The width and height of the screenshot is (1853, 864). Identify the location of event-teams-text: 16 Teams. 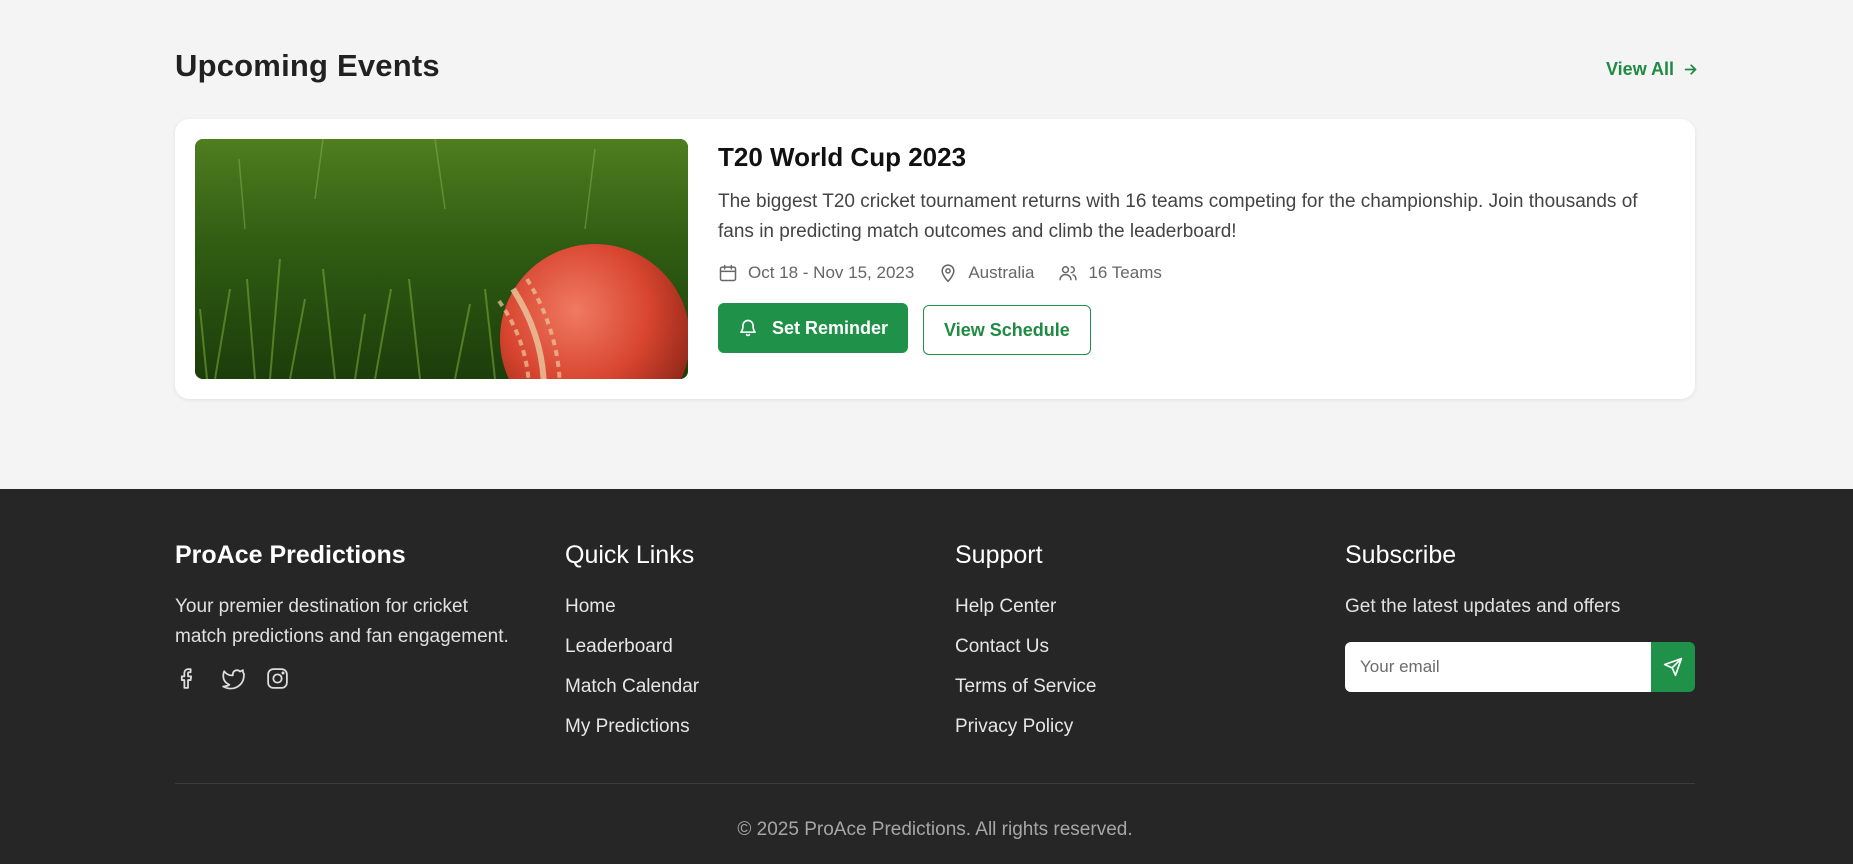
(1125, 272).